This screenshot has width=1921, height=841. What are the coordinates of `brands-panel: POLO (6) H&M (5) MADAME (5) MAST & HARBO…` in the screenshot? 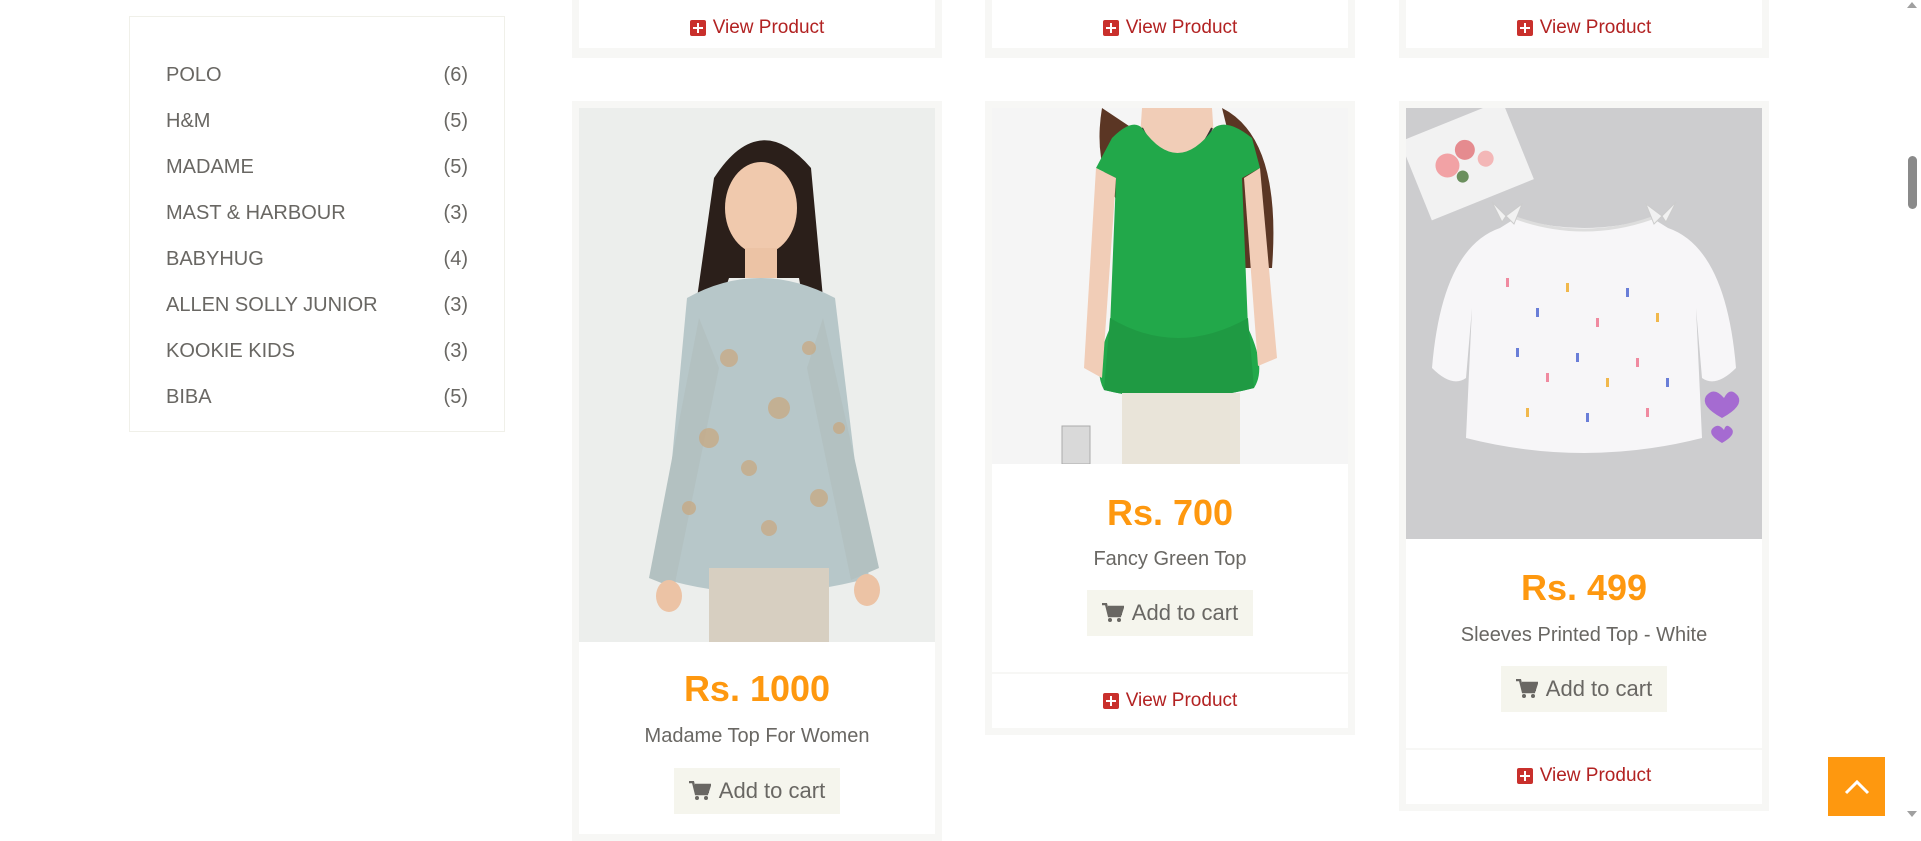 It's located at (317, 224).